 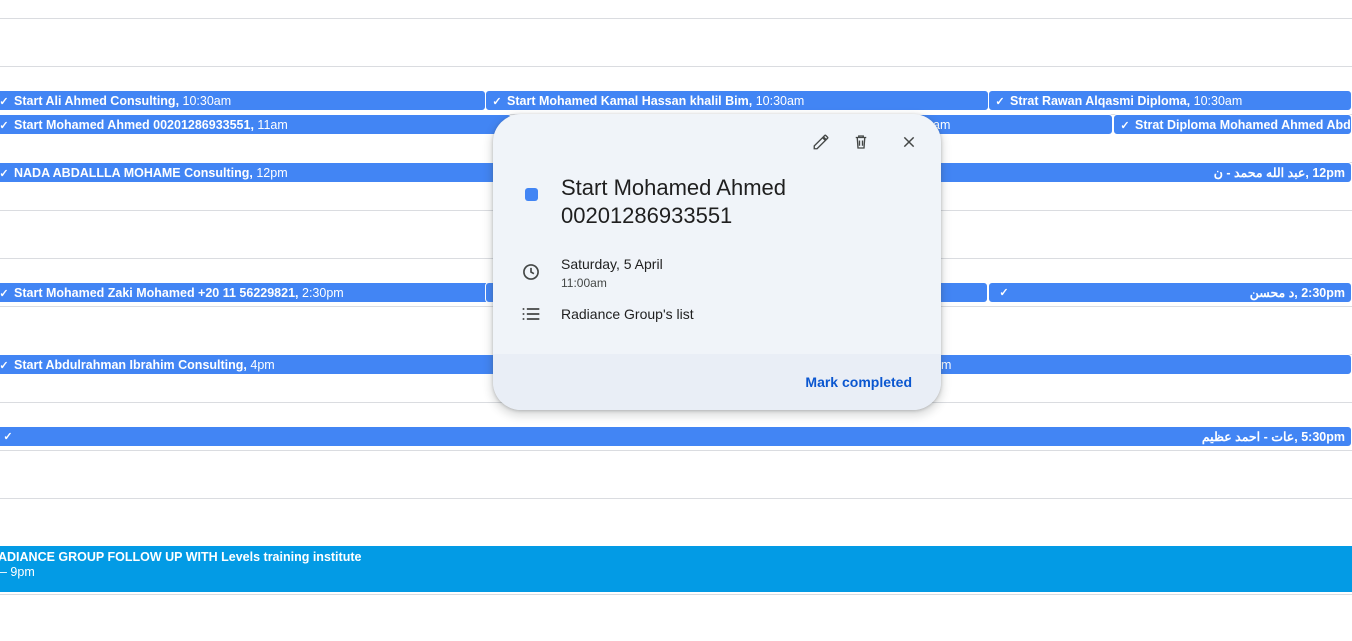 What do you see at coordinates (584, 283) in the screenshot?
I see `popup-time: 11:00am` at bounding box center [584, 283].